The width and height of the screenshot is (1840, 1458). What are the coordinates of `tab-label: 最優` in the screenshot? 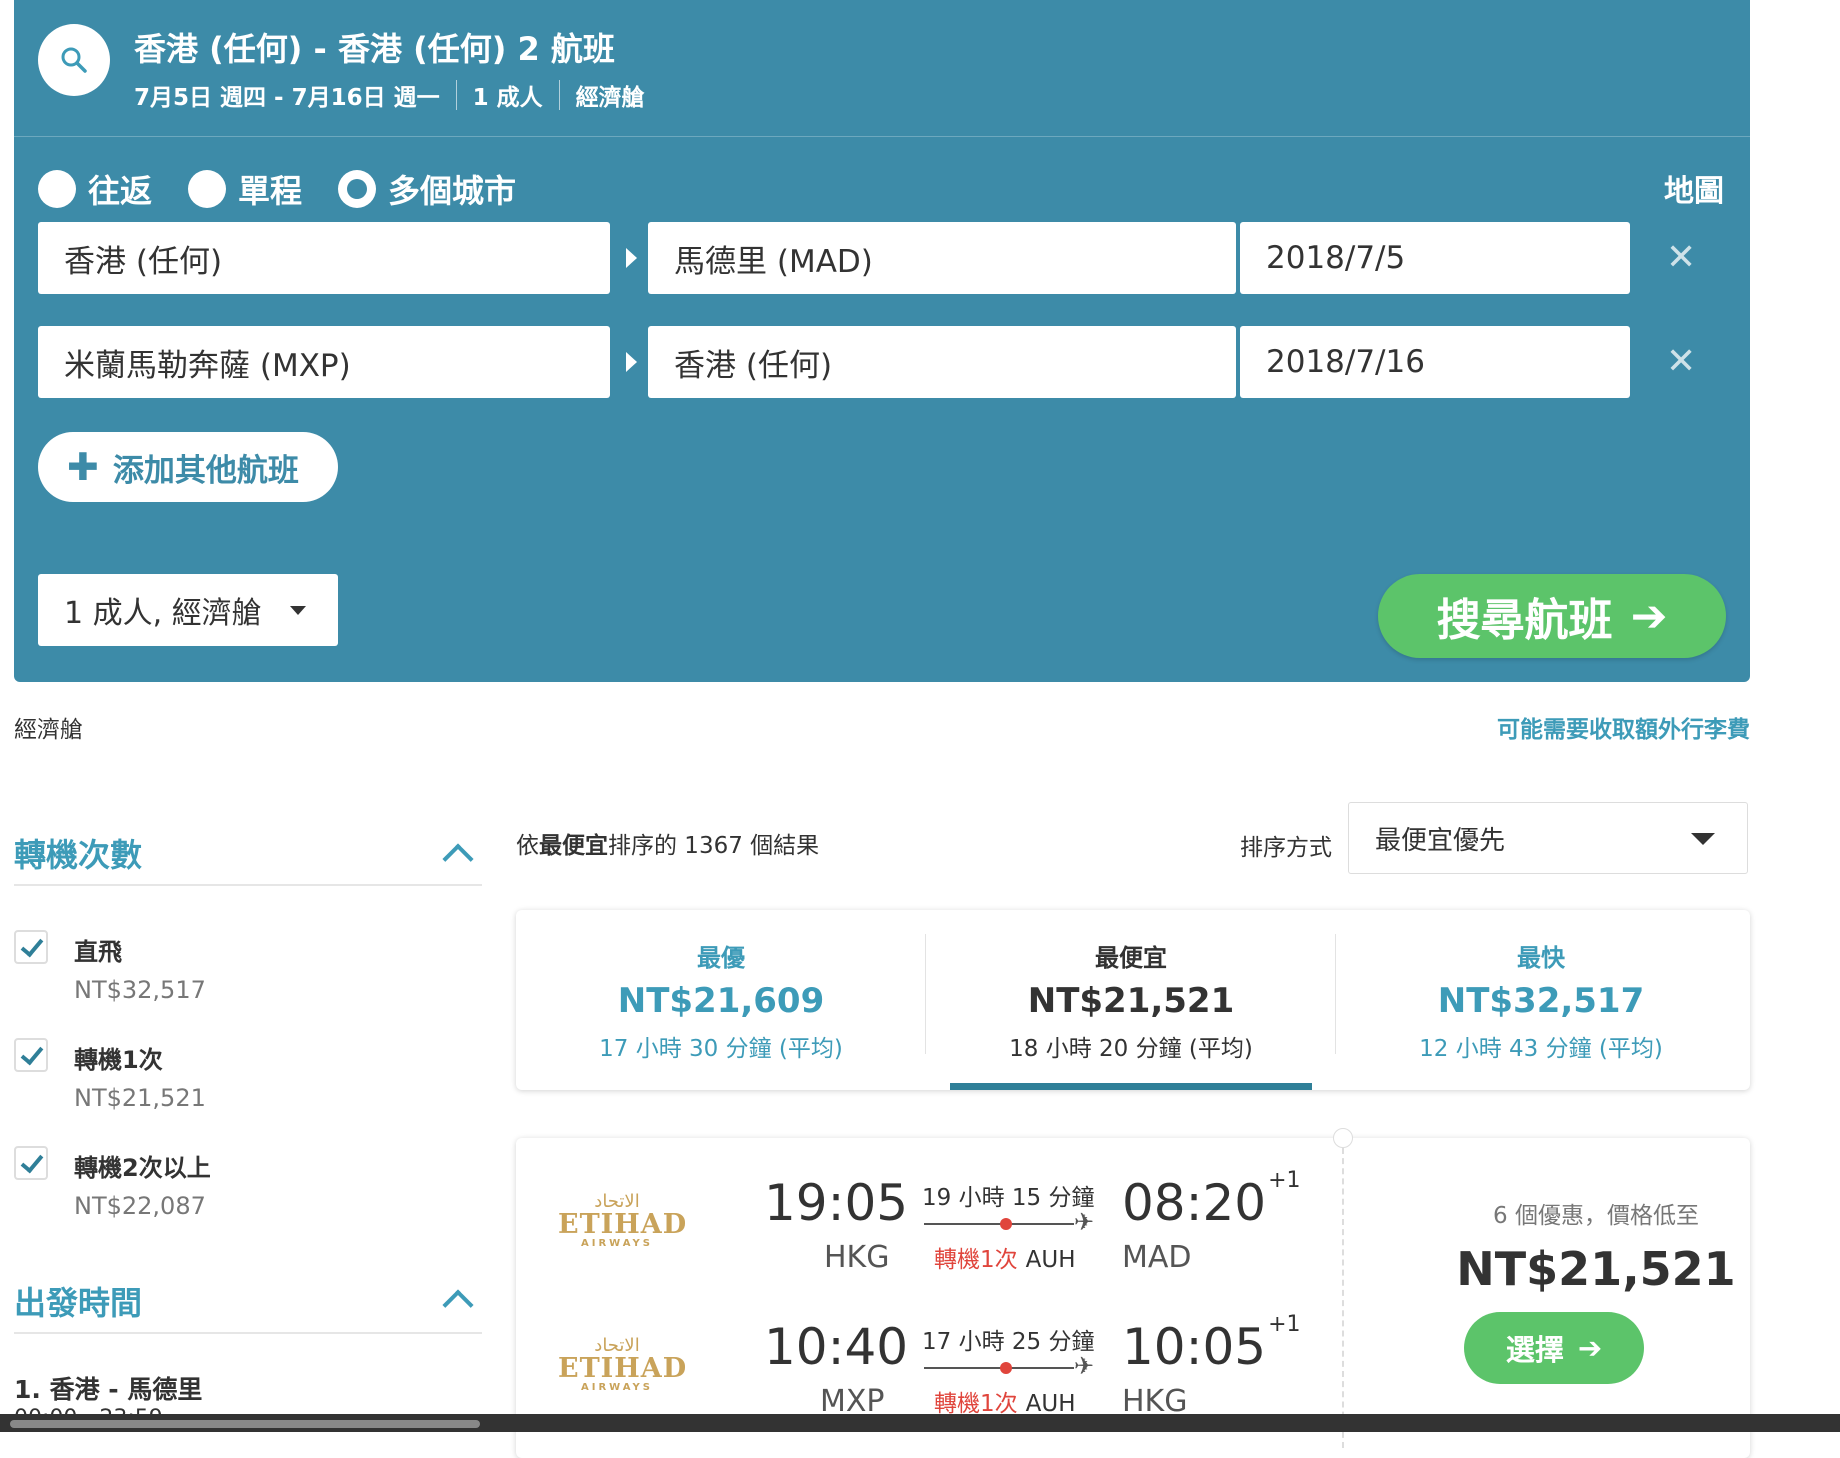 It's located at (721, 958).